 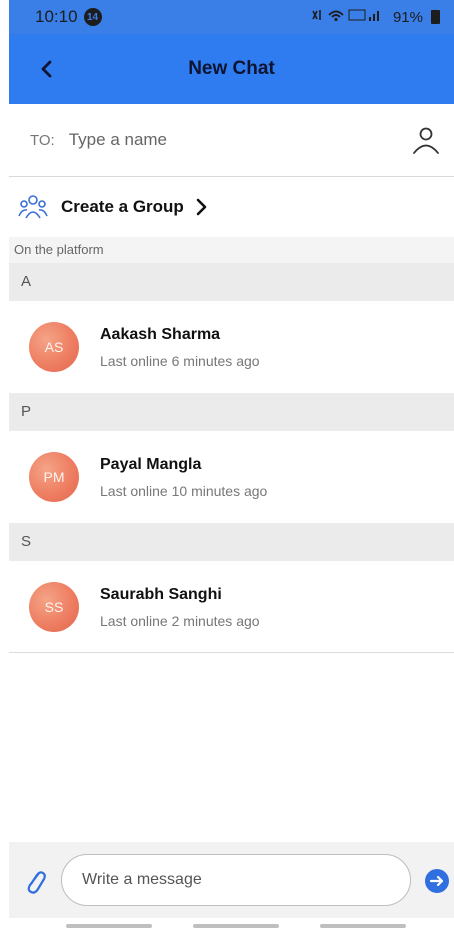 What do you see at coordinates (180, 360) in the screenshot?
I see `contact-last-online: Last online 6 minutes ago` at bounding box center [180, 360].